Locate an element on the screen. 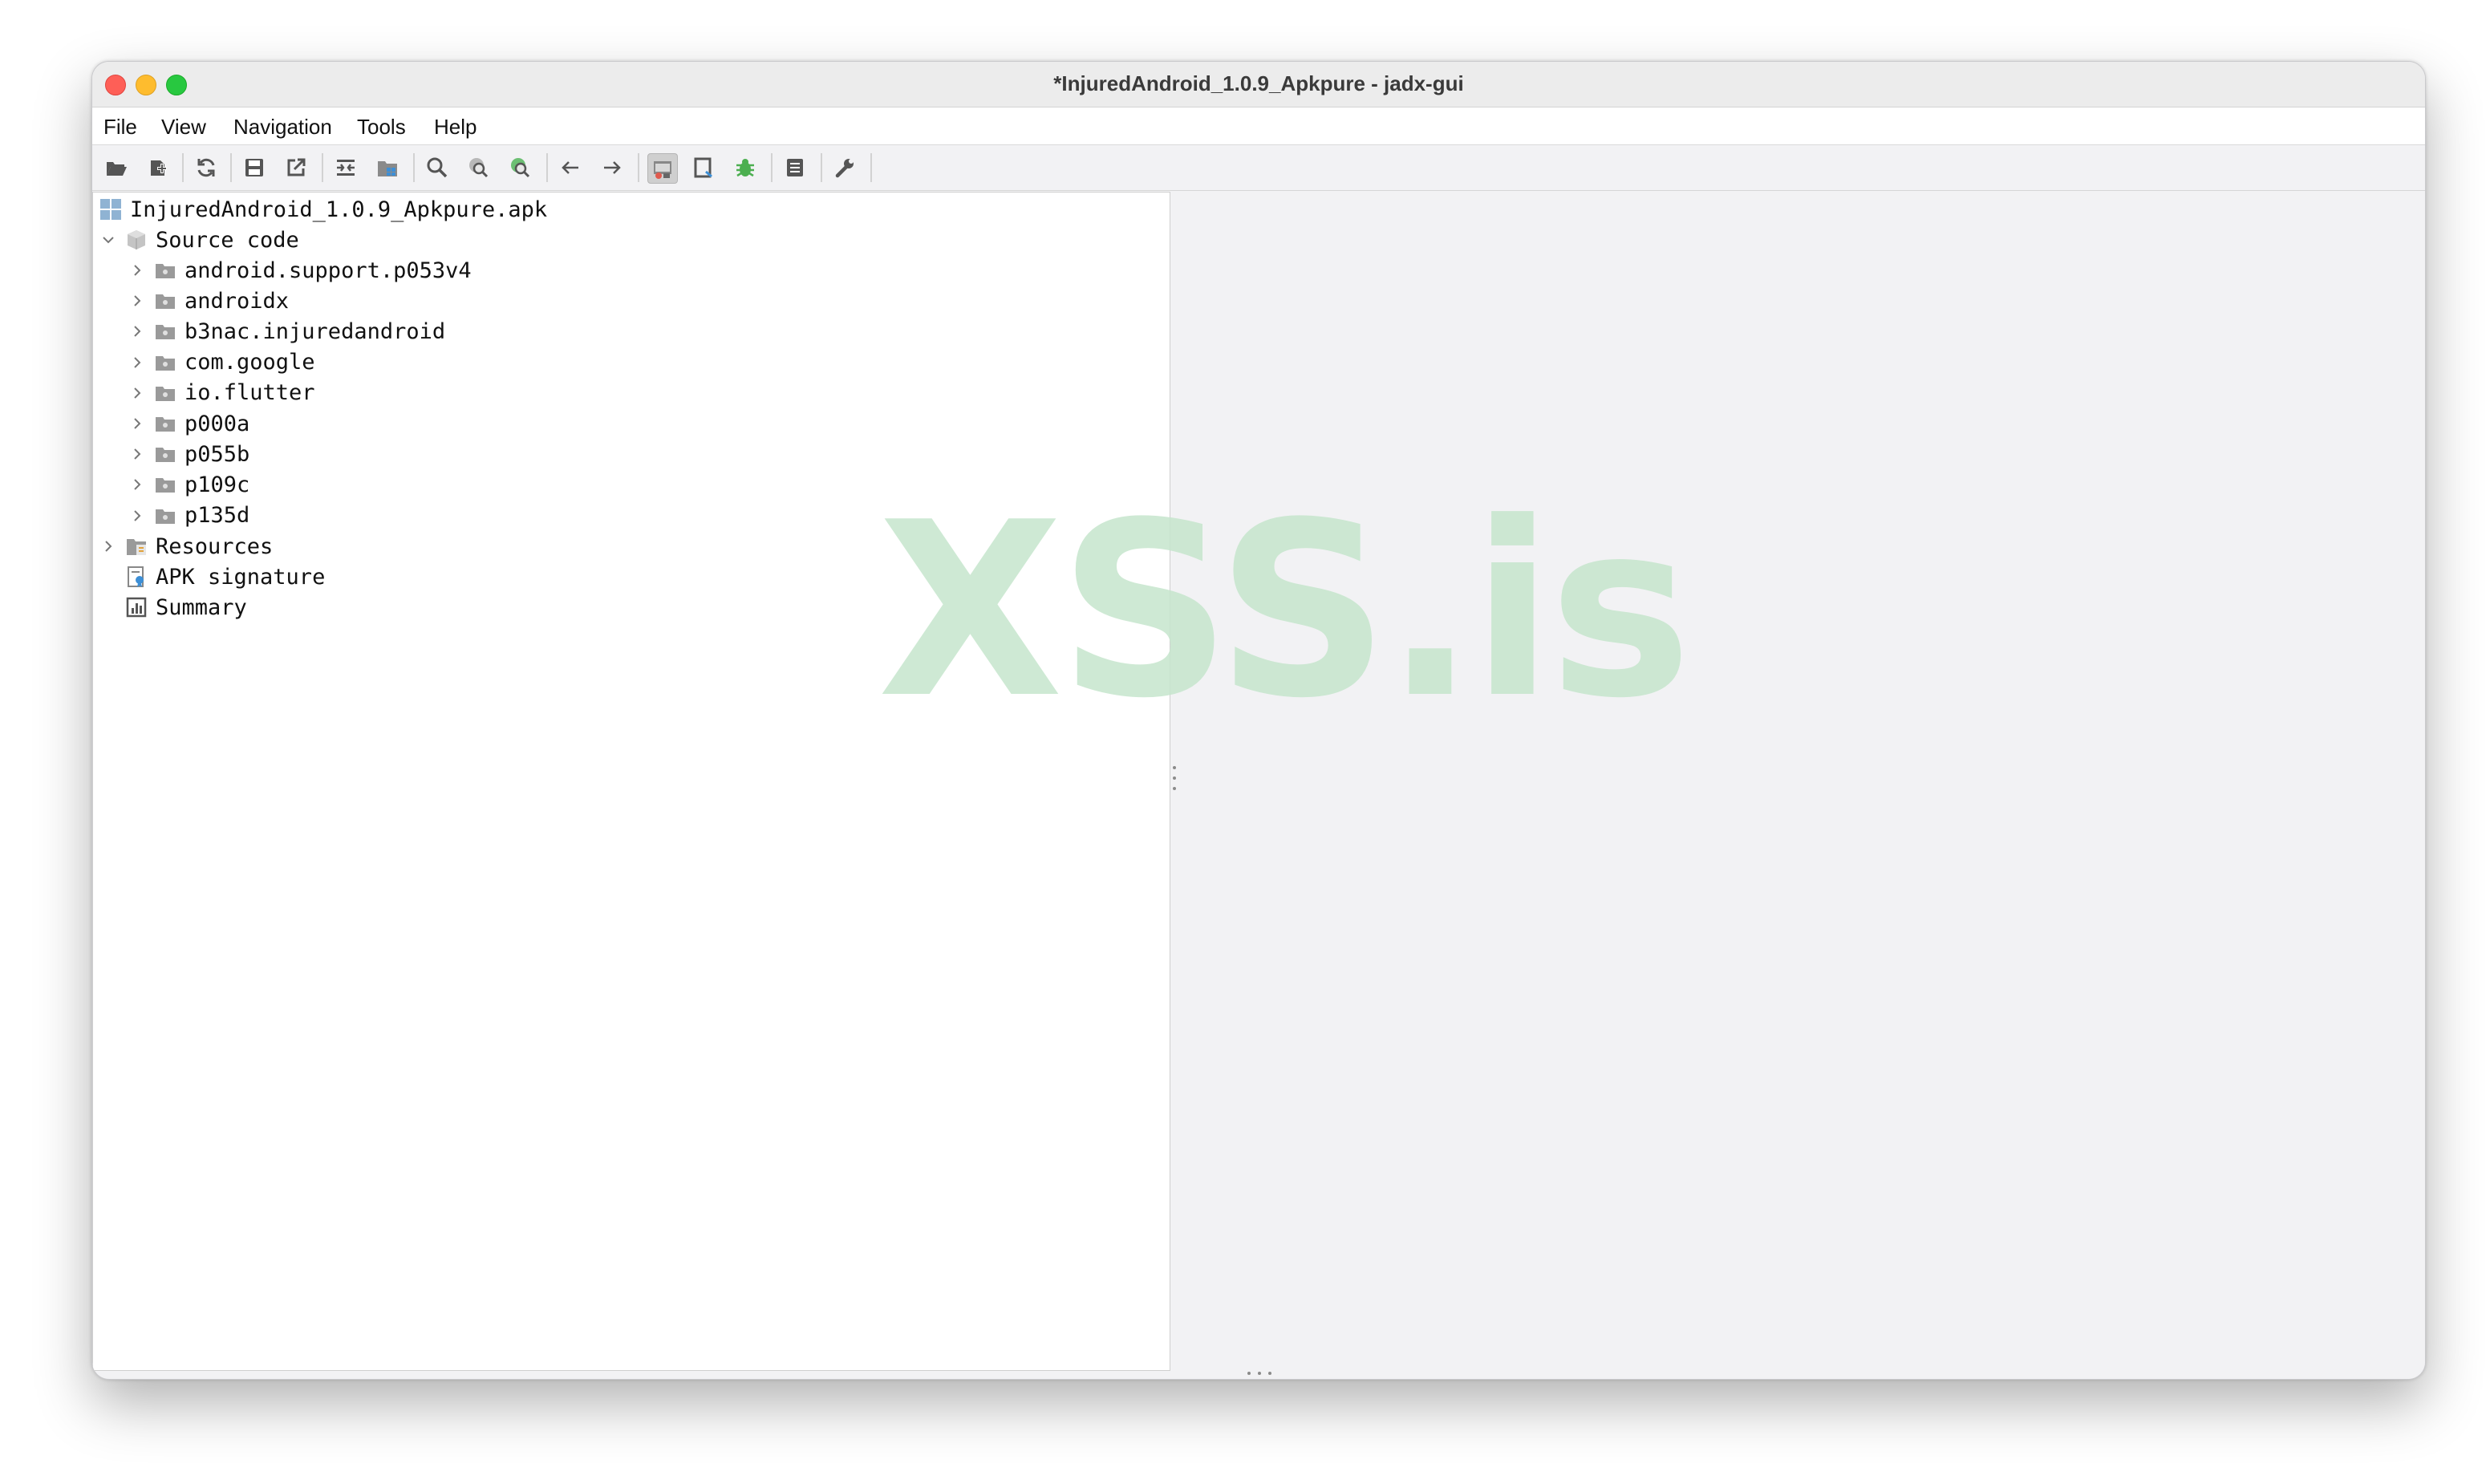 Image resolution: width=2490 pixels, height=1484 pixels. toolbar is located at coordinates (1258, 168).